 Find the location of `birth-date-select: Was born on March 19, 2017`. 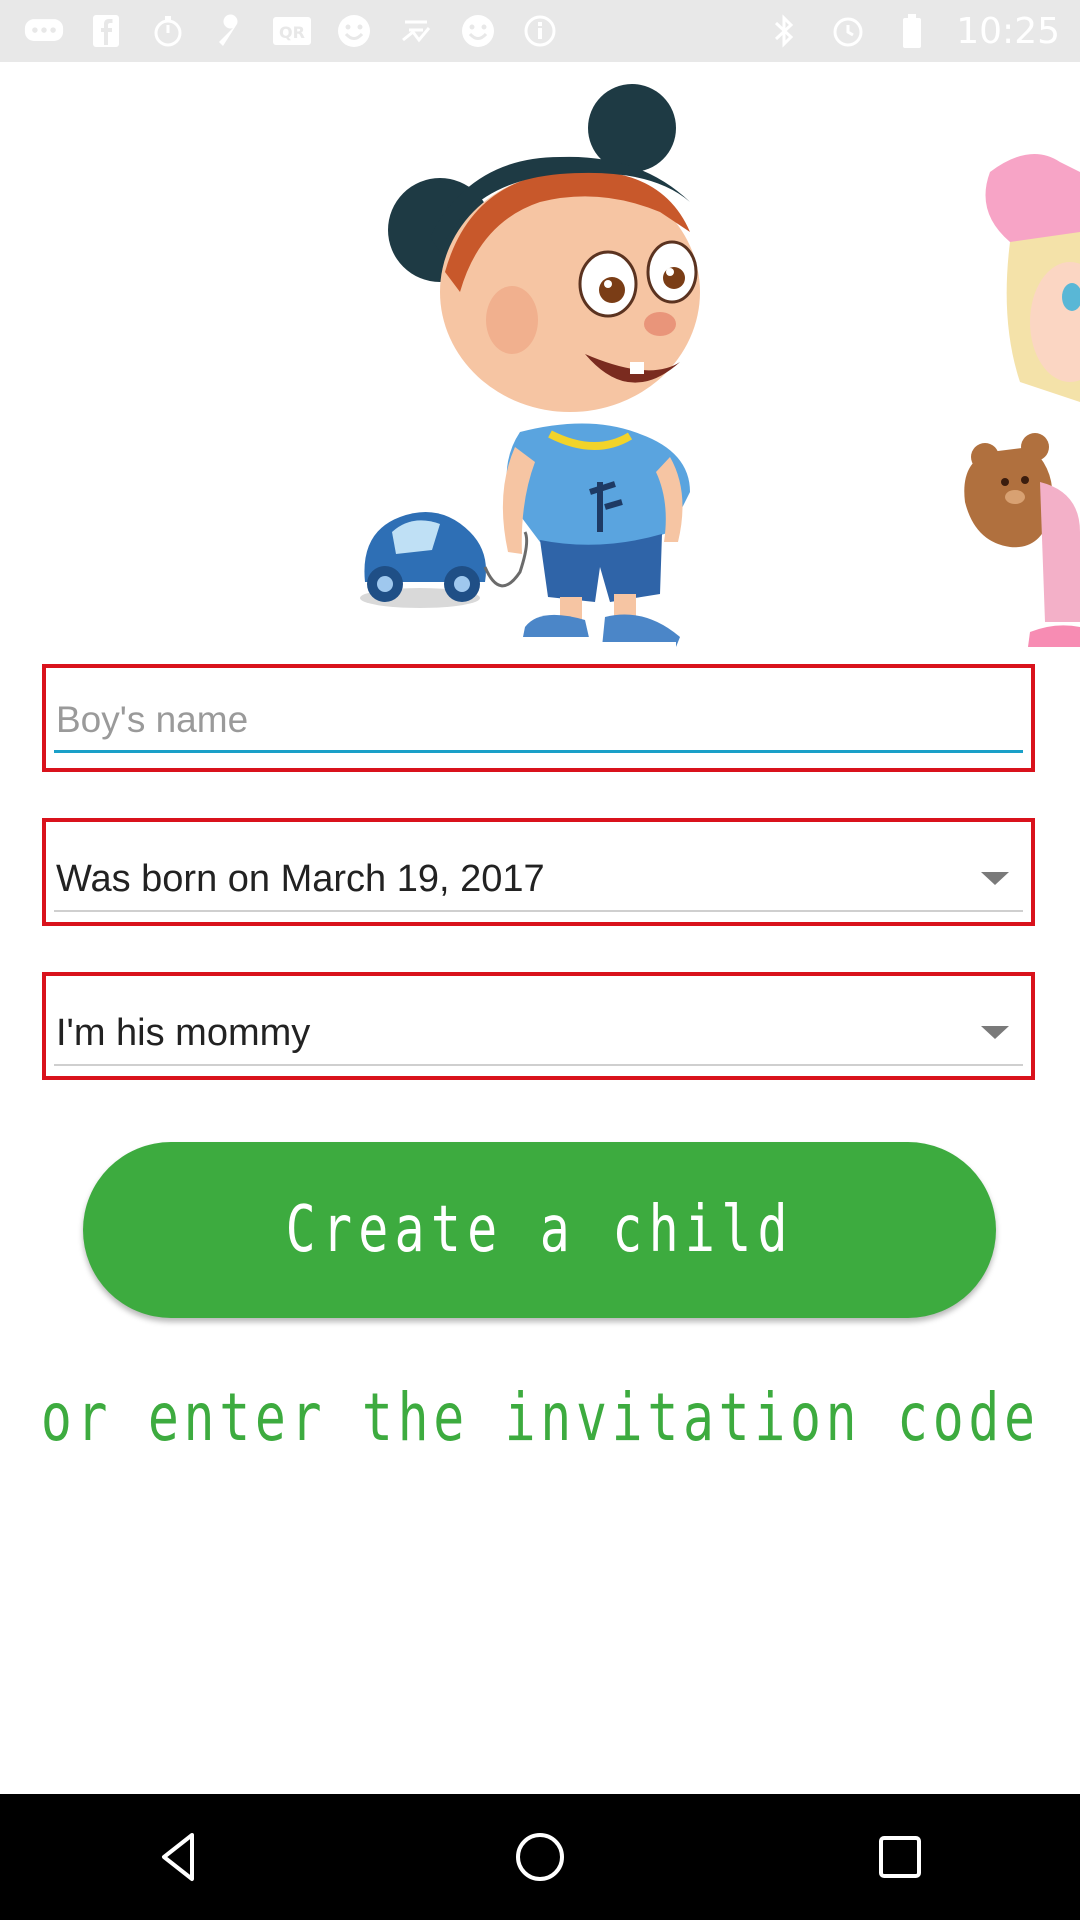

birth-date-select: Was born on March 19, 2017 is located at coordinates (538, 881).